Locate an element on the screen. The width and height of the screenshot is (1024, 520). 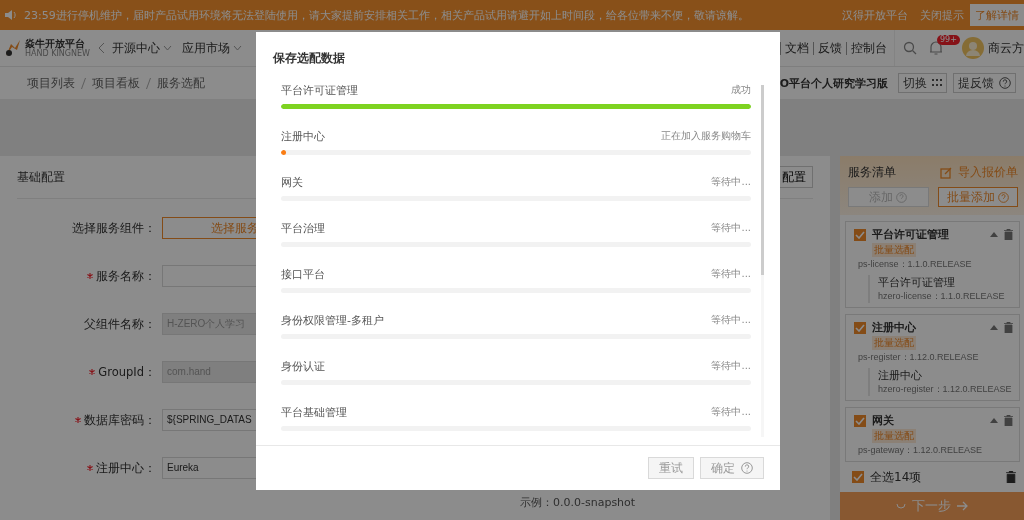
field-label: 父组件名称： is located at coordinates (120, 324).